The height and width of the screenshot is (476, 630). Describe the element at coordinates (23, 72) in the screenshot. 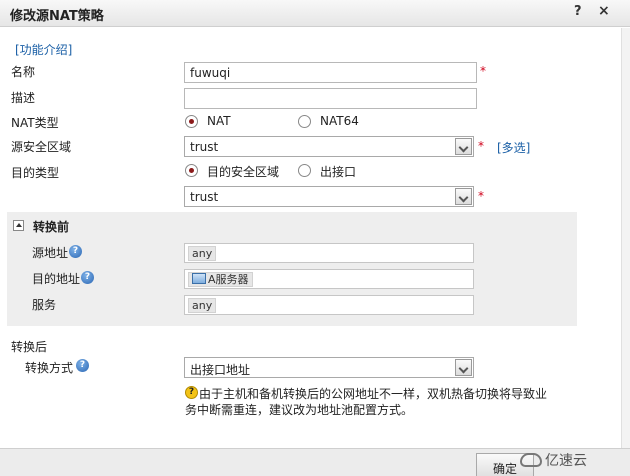

I see `name-label: 名称` at that location.